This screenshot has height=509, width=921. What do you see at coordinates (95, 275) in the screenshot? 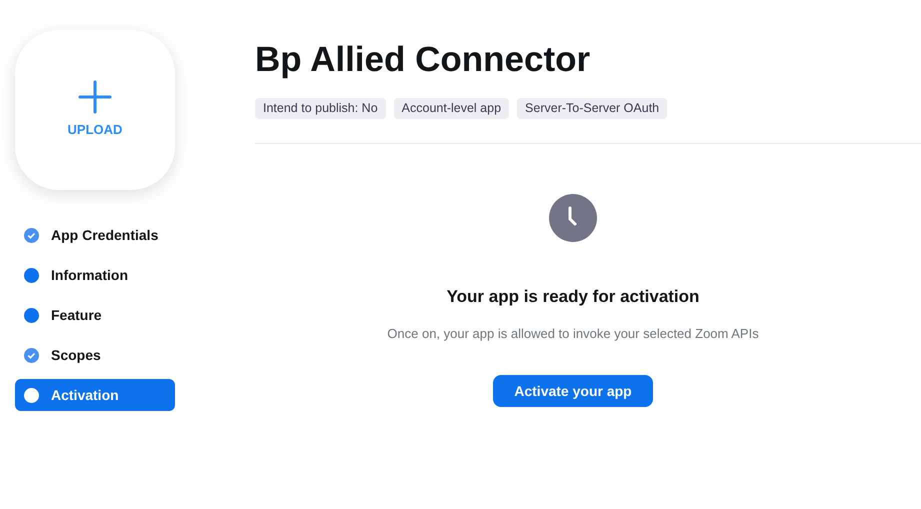
I see `step-item: Information` at bounding box center [95, 275].